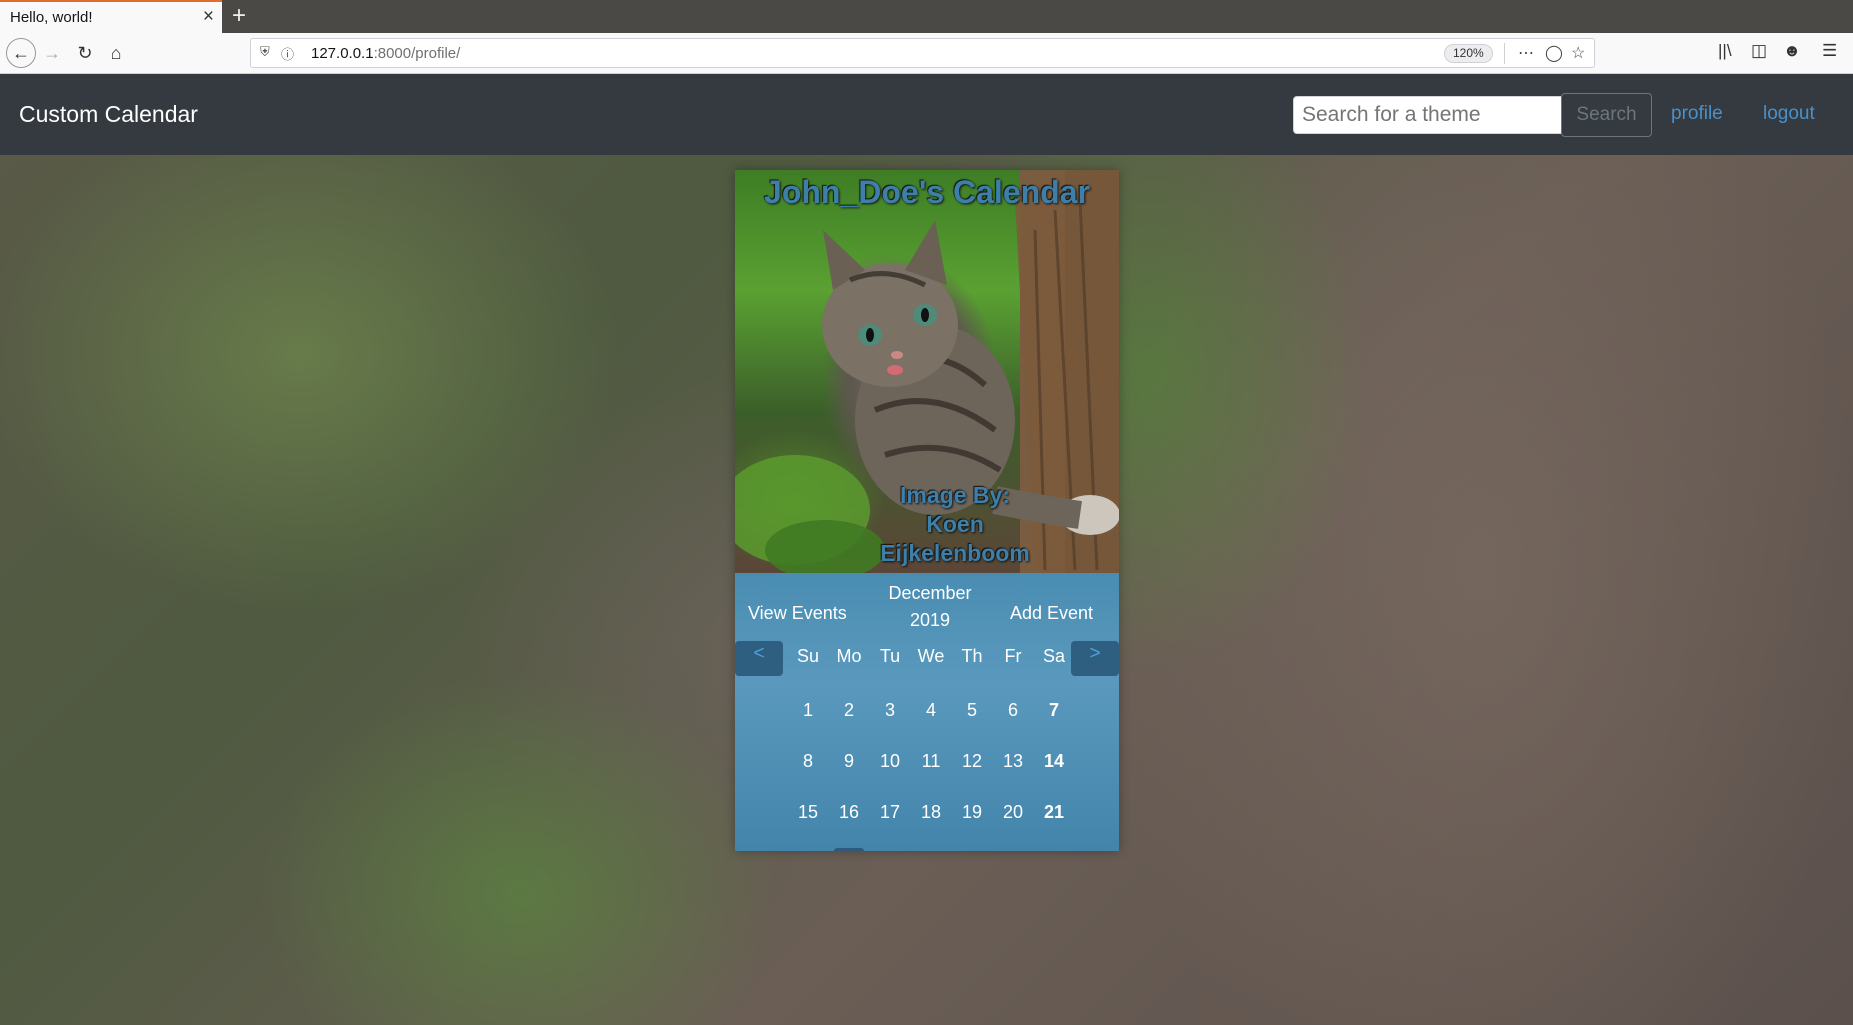 This screenshot has height=1025, width=1853. What do you see at coordinates (21, 53) in the screenshot?
I see `back-icon: ←` at bounding box center [21, 53].